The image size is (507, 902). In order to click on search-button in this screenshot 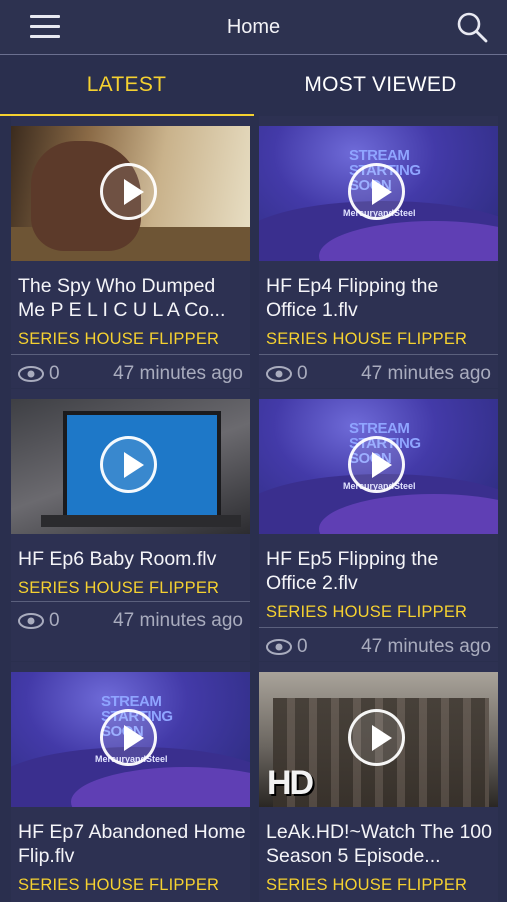, I will do `click(472, 27)`.